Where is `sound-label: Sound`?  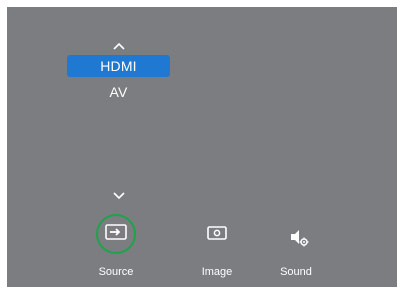 sound-label: Sound is located at coordinates (296, 272).